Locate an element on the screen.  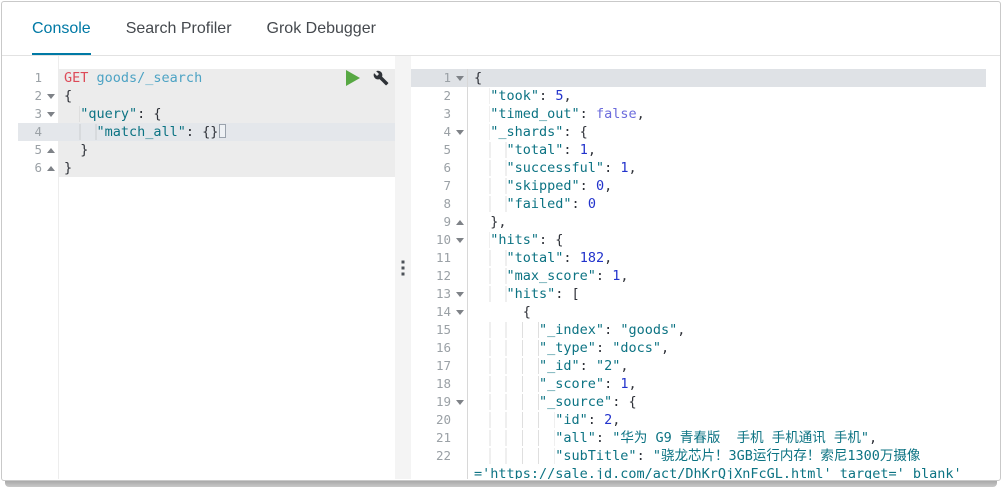
code-line: 19 "_source": { is located at coordinates (698, 402).